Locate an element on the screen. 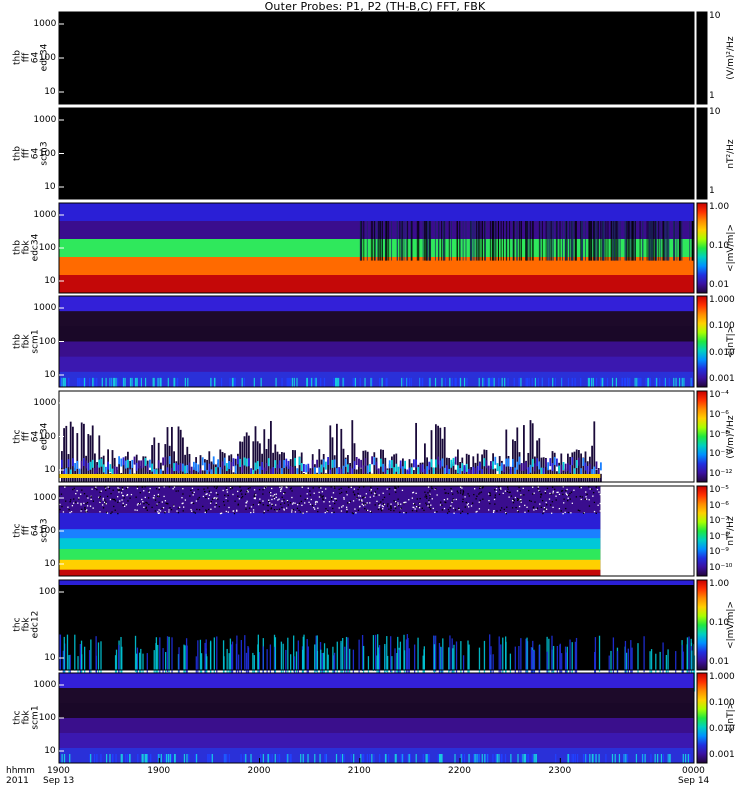 The width and height of the screenshot is (750, 800). cb-tick-thb-fbk-edc34: 1.00 is located at coordinates (719, 207).